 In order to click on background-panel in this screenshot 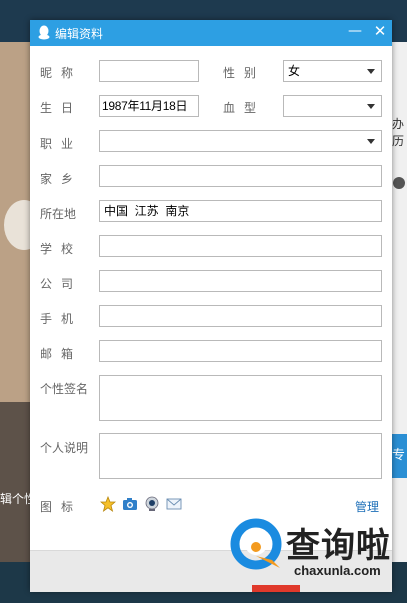, I will do `click(15, 482)`.